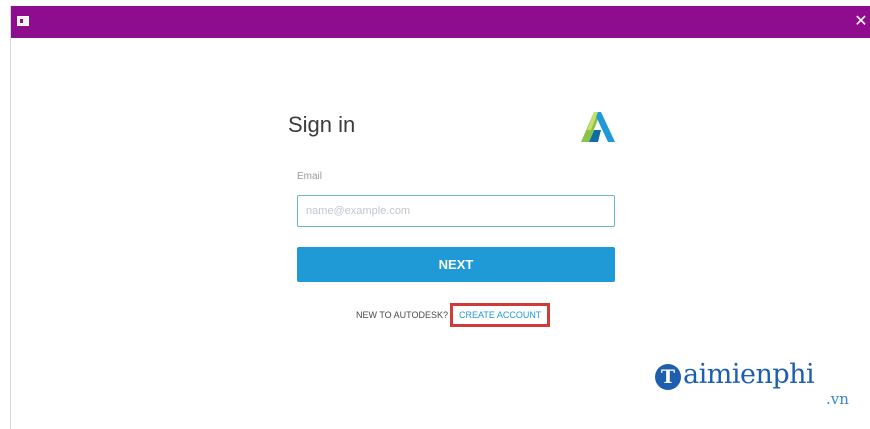  What do you see at coordinates (668, 377) in the screenshot?
I see `watermark-badge: T` at bounding box center [668, 377].